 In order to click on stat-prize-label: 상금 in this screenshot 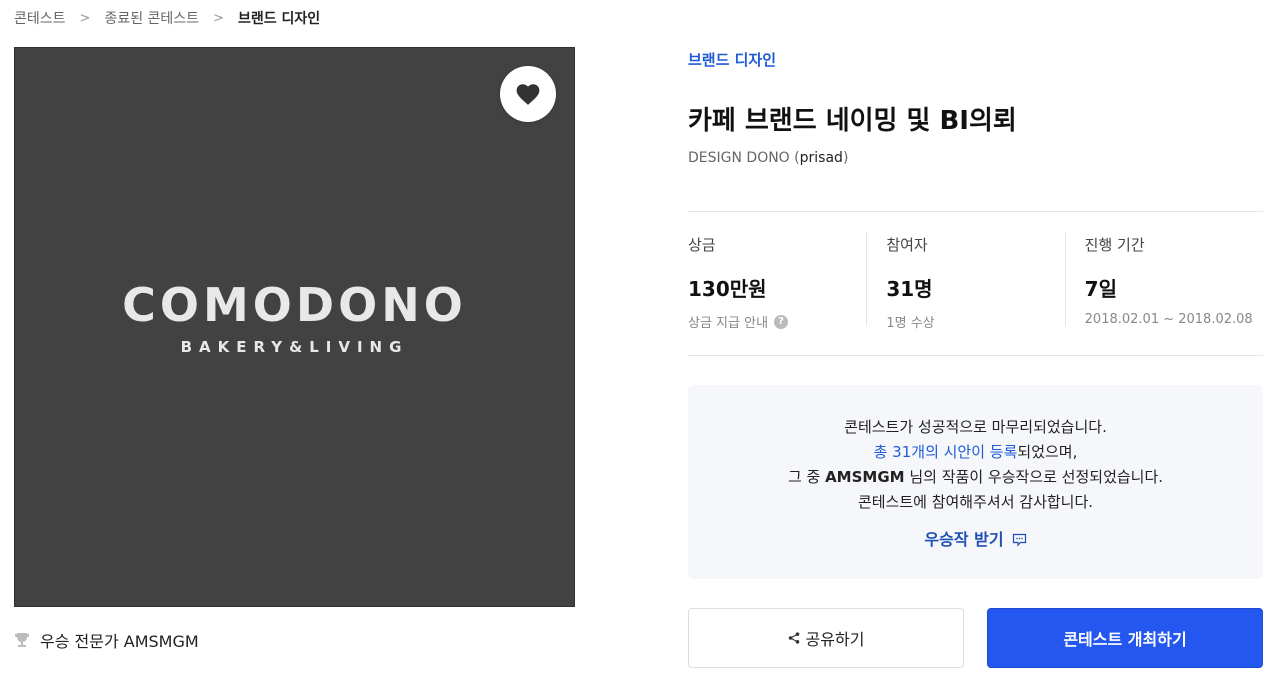, I will do `click(702, 245)`.